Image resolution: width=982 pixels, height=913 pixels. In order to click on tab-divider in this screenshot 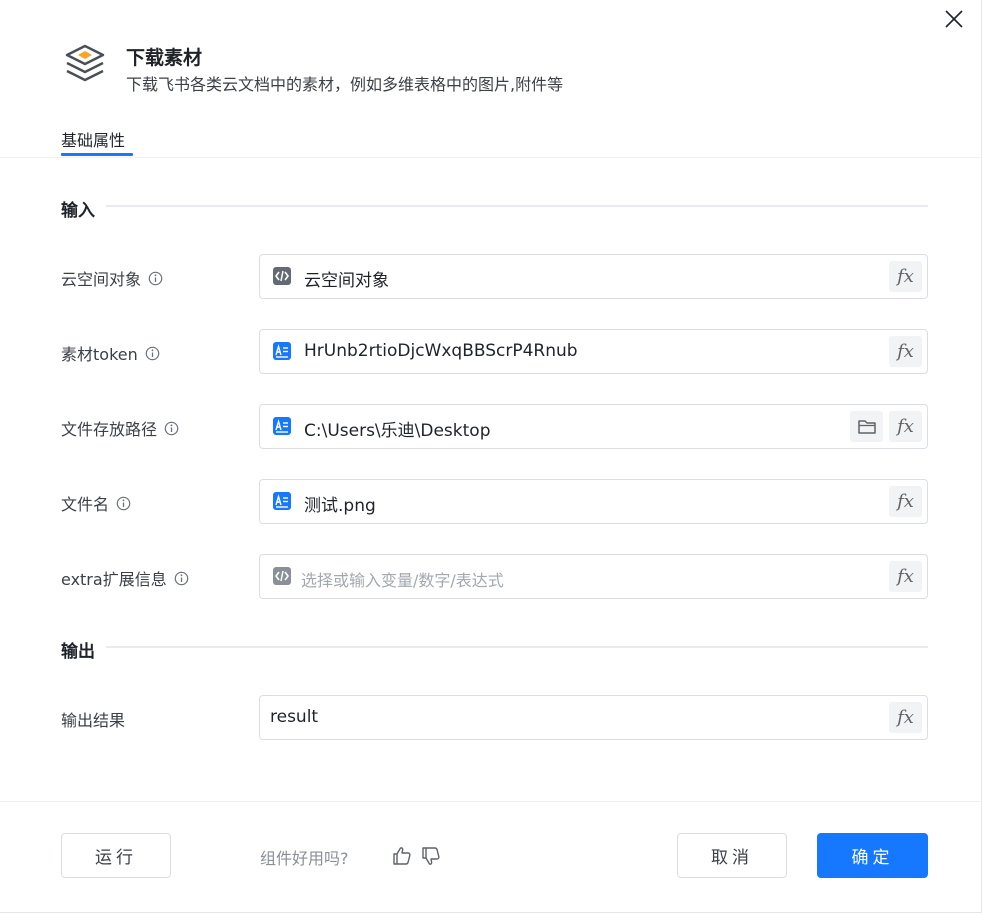, I will do `click(491, 157)`.